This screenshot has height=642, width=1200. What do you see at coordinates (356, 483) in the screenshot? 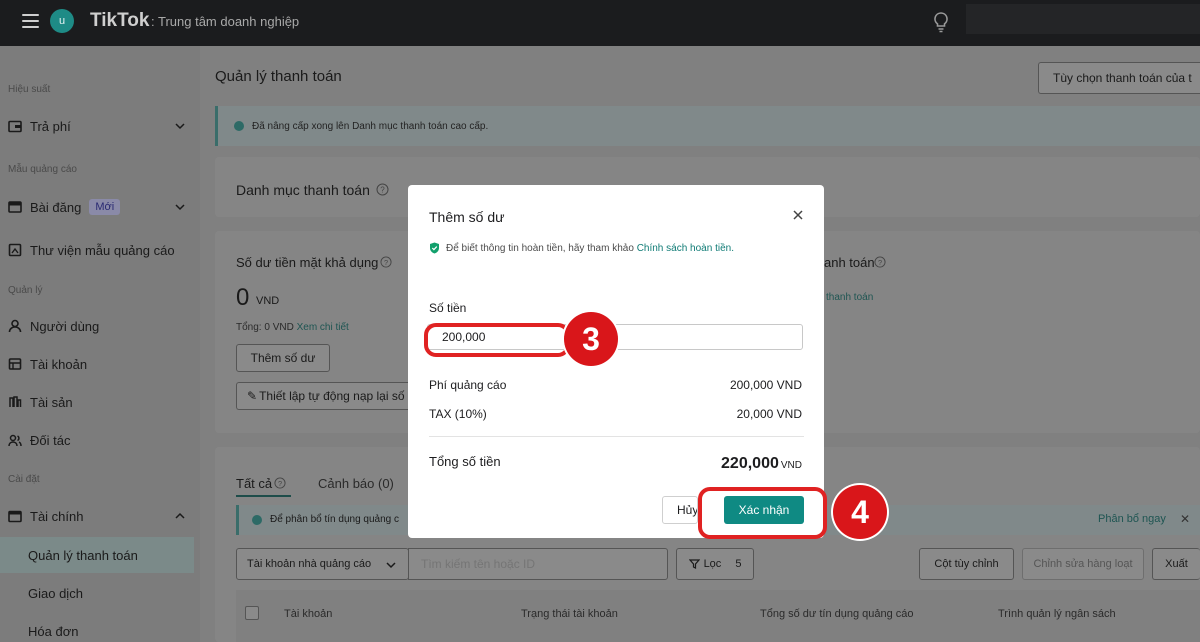
I see `tab-alerts: Cảnh báo (0)` at bounding box center [356, 483].